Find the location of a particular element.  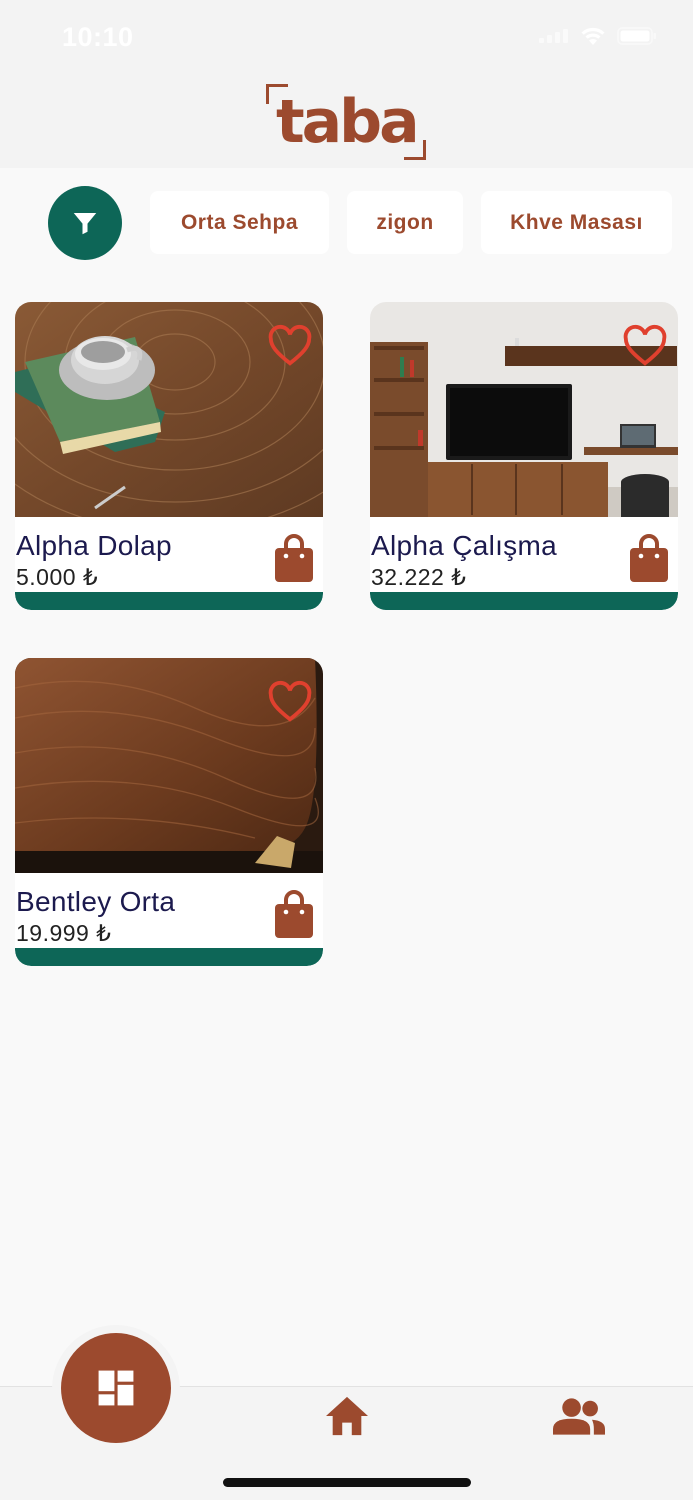

status-bar: 10:10 is located at coordinates (346, 35).